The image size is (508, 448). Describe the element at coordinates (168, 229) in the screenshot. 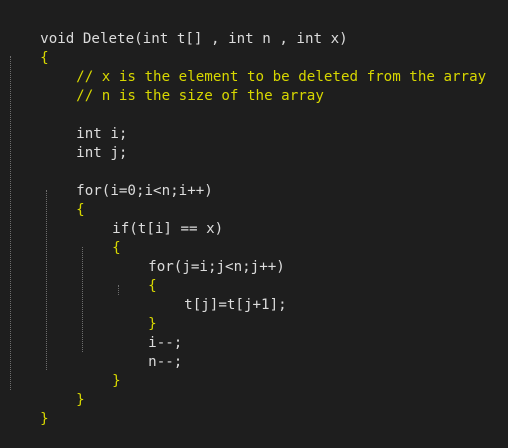

I see `code-text: if(t[i] == x)` at that location.